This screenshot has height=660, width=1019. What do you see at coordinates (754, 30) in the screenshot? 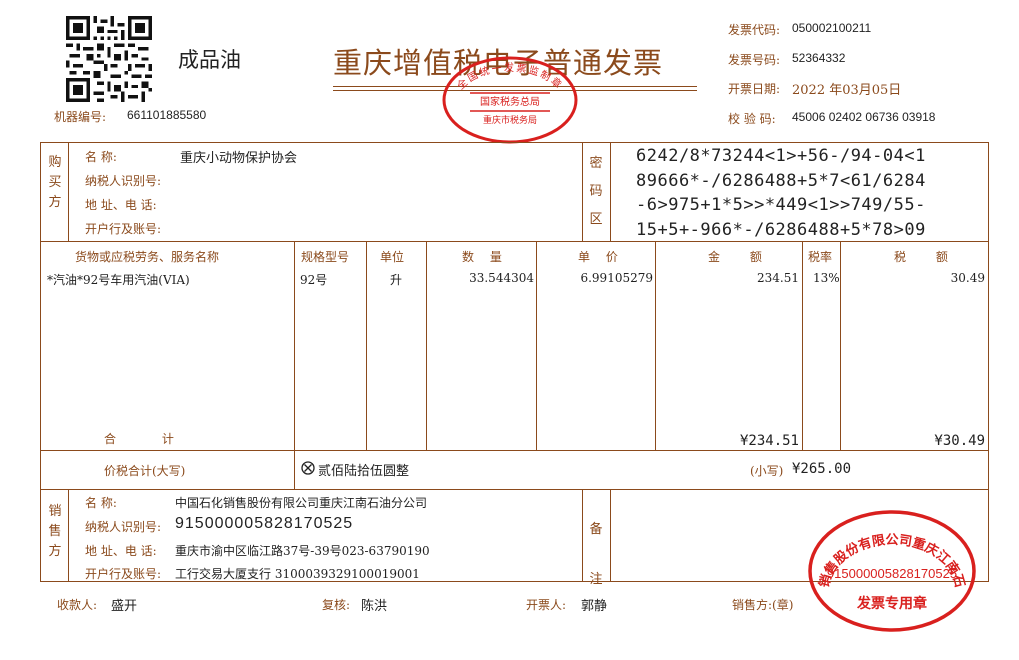
I see `invoice-code-label: 发票代码:` at bounding box center [754, 30].